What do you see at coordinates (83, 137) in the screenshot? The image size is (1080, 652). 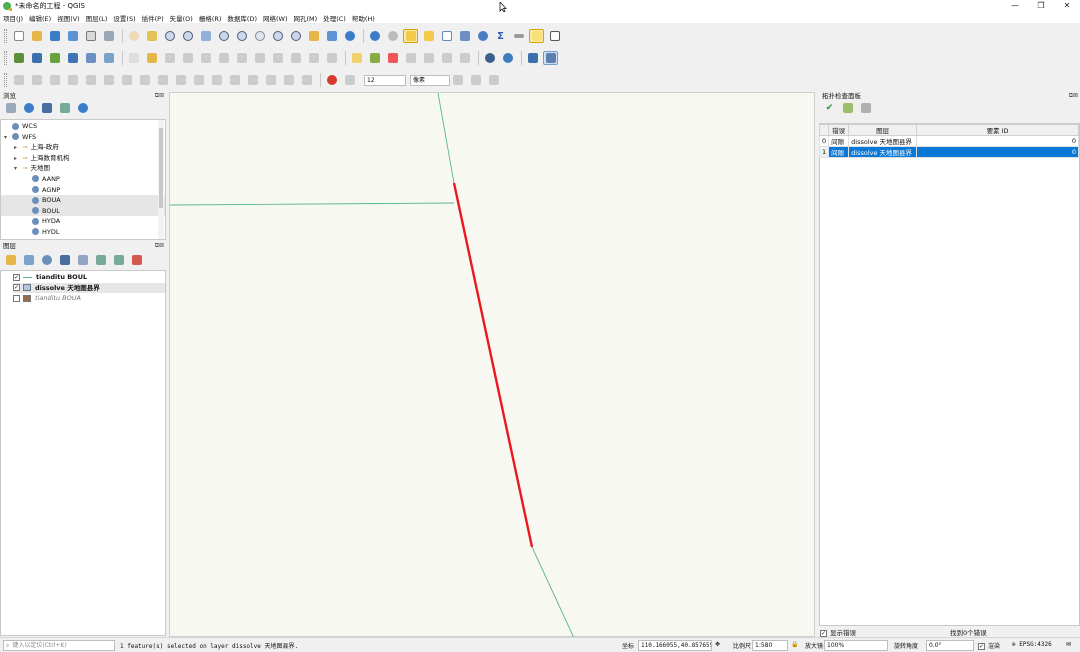 I see `browser-item: ▾ WFS` at bounding box center [83, 137].